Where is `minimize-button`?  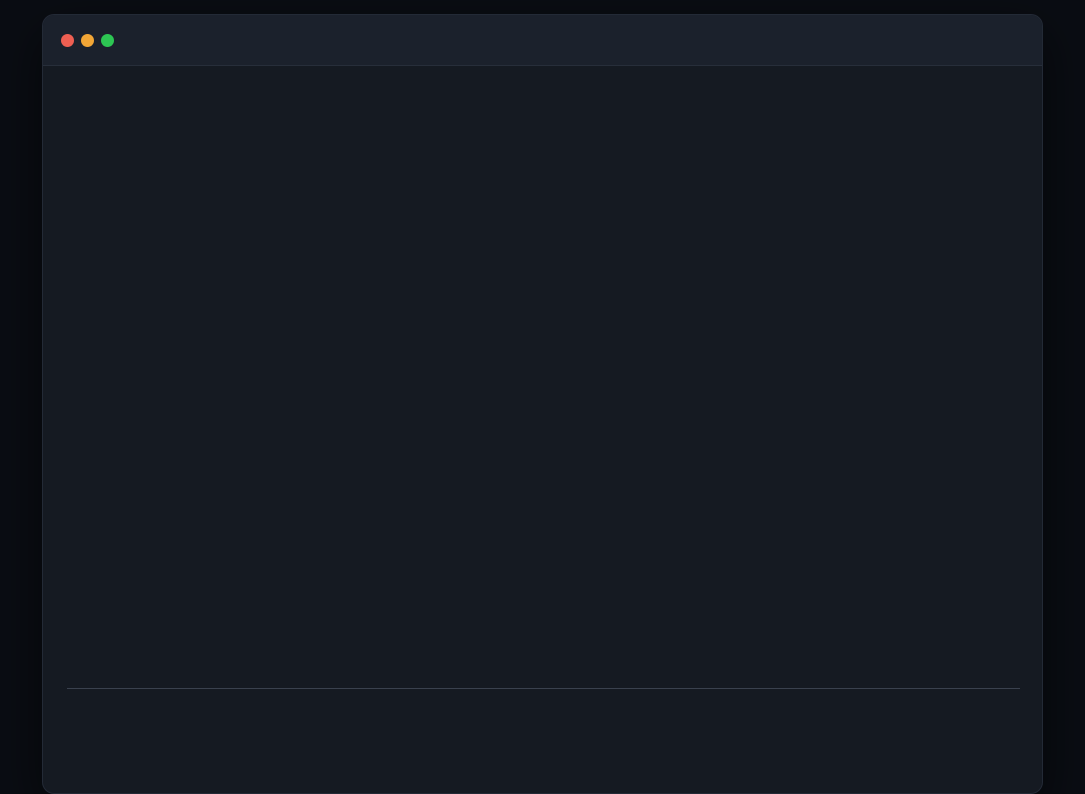
minimize-button is located at coordinates (87, 40).